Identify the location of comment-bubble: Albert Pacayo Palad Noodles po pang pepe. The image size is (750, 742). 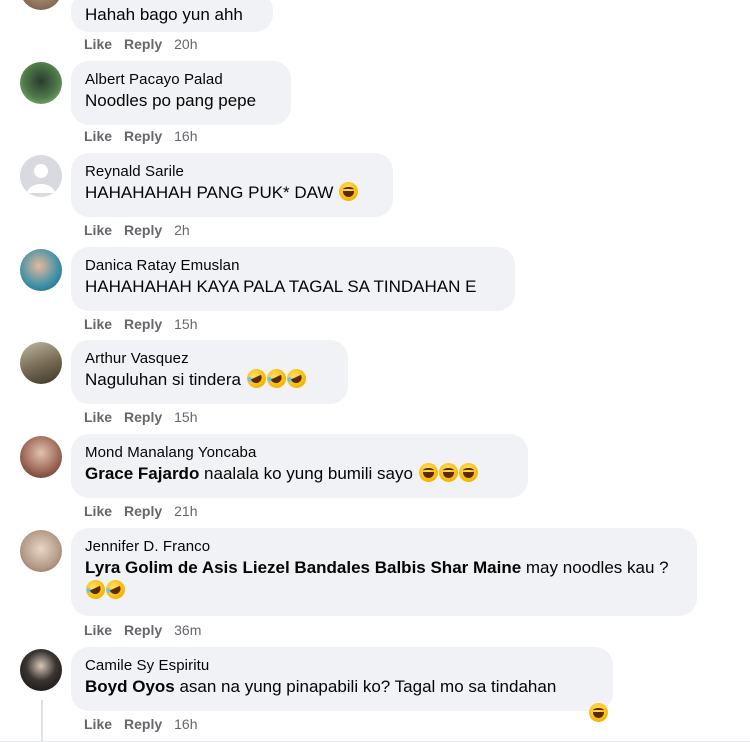
(181, 93).